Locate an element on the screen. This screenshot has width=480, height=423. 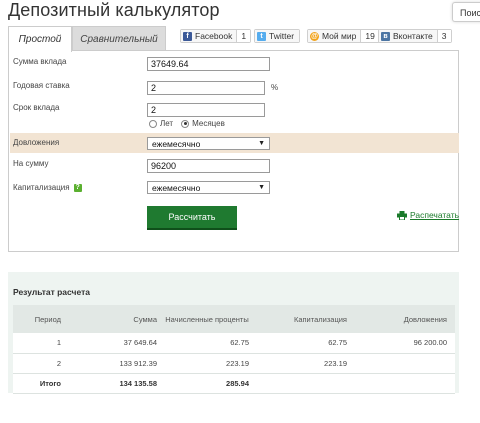
amount-field is located at coordinates (208, 64).